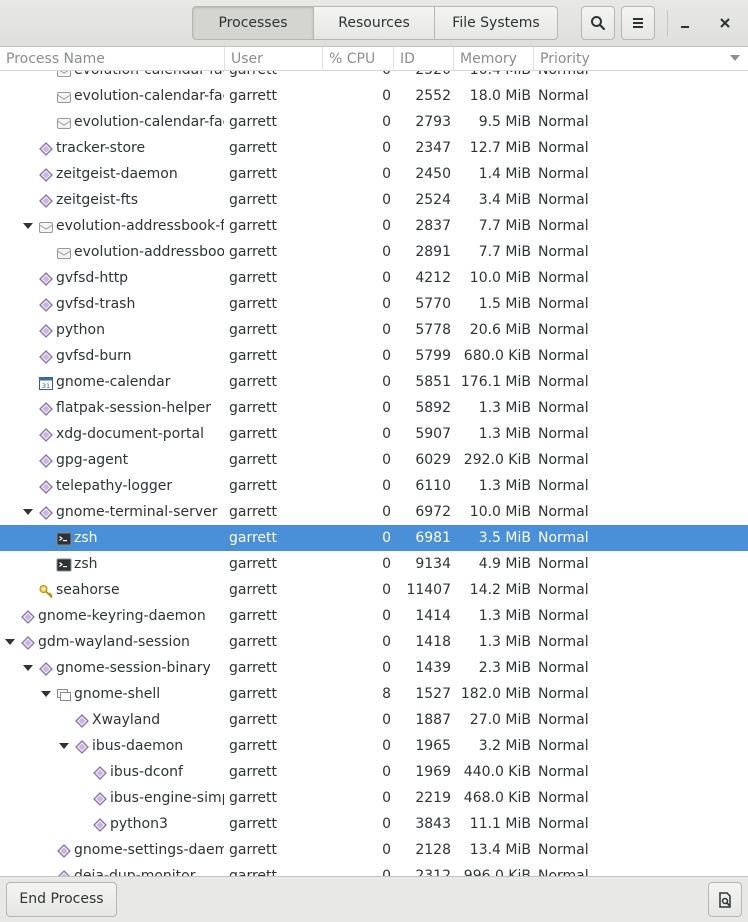 This screenshot has width=748, height=922. What do you see at coordinates (374, 824) in the screenshot?
I see `process-row: python3 garrett 0 3843 11.1 MiB Normal` at bounding box center [374, 824].